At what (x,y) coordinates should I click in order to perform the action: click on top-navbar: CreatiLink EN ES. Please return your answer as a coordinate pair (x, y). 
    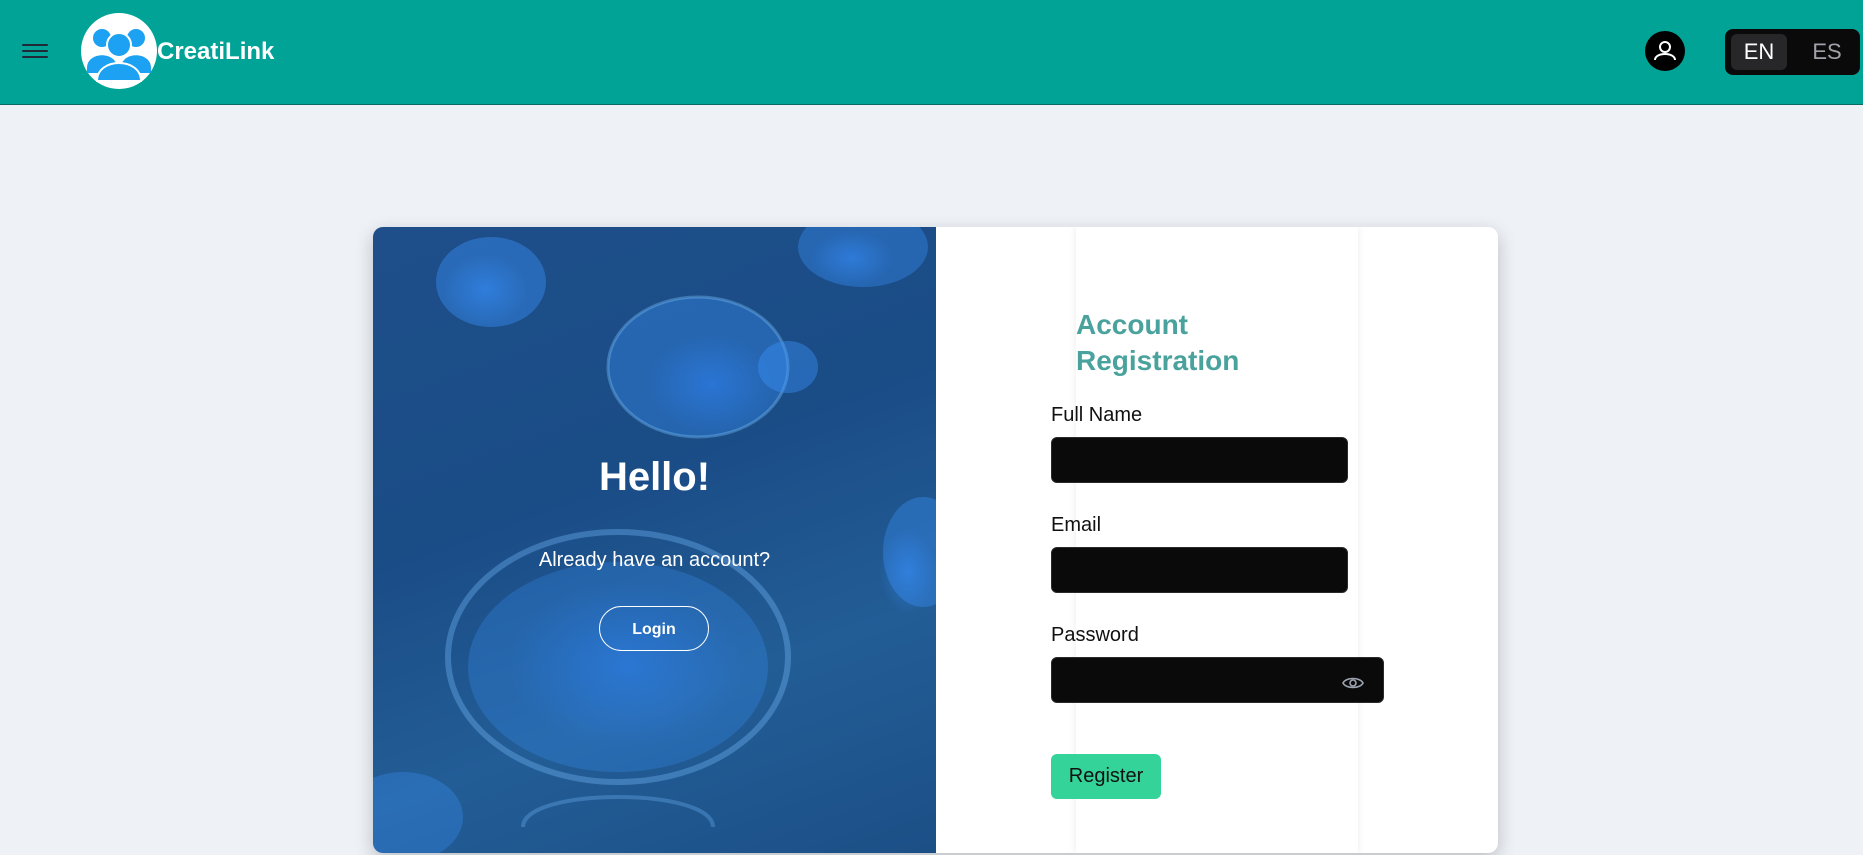
    Looking at the image, I should click on (931, 52).